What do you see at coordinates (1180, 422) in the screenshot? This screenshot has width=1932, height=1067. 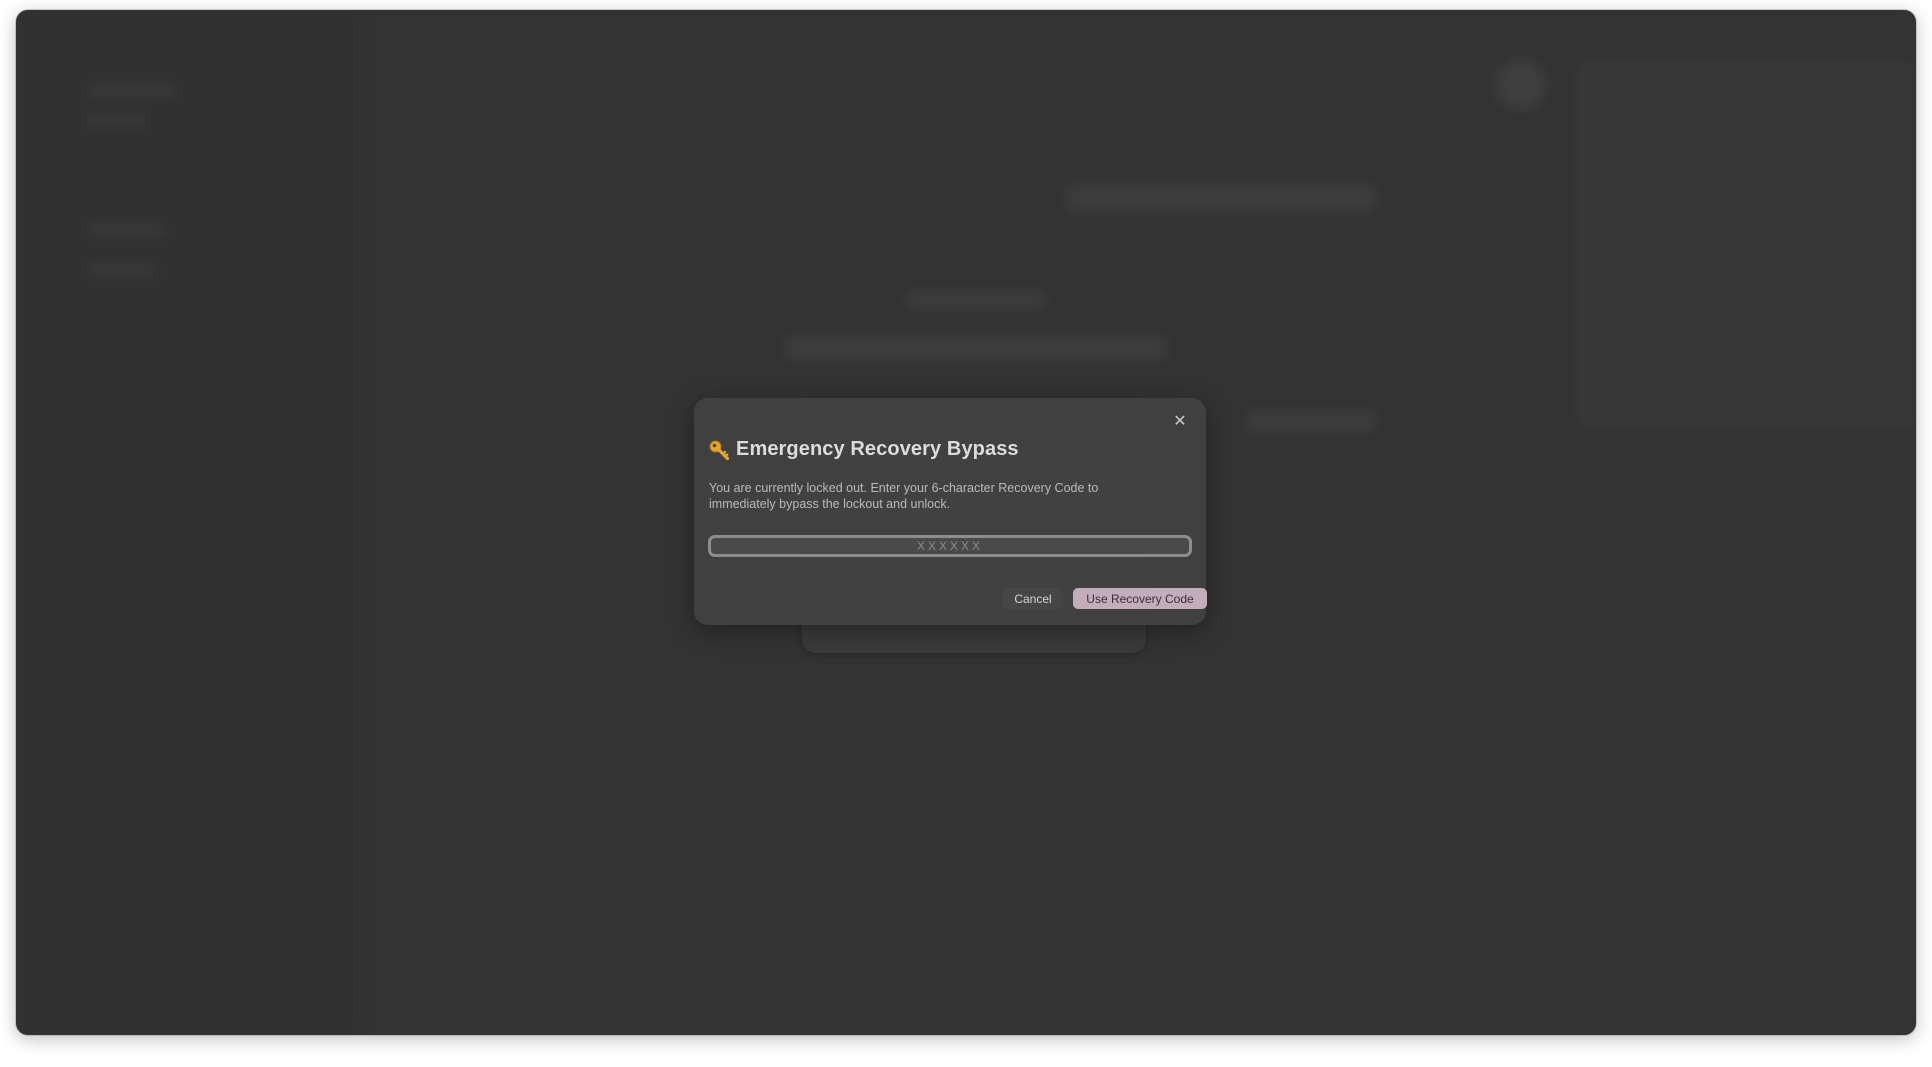 I see `close-icon: ✕` at bounding box center [1180, 422].